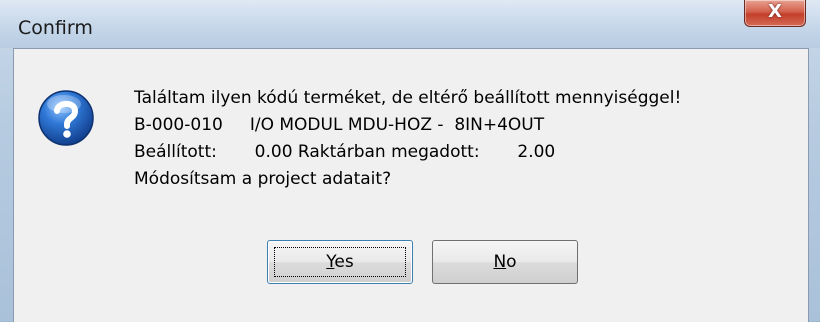 This screenshot has width=820, height=322. I want to click on close-icon: X, so click(775, 11).